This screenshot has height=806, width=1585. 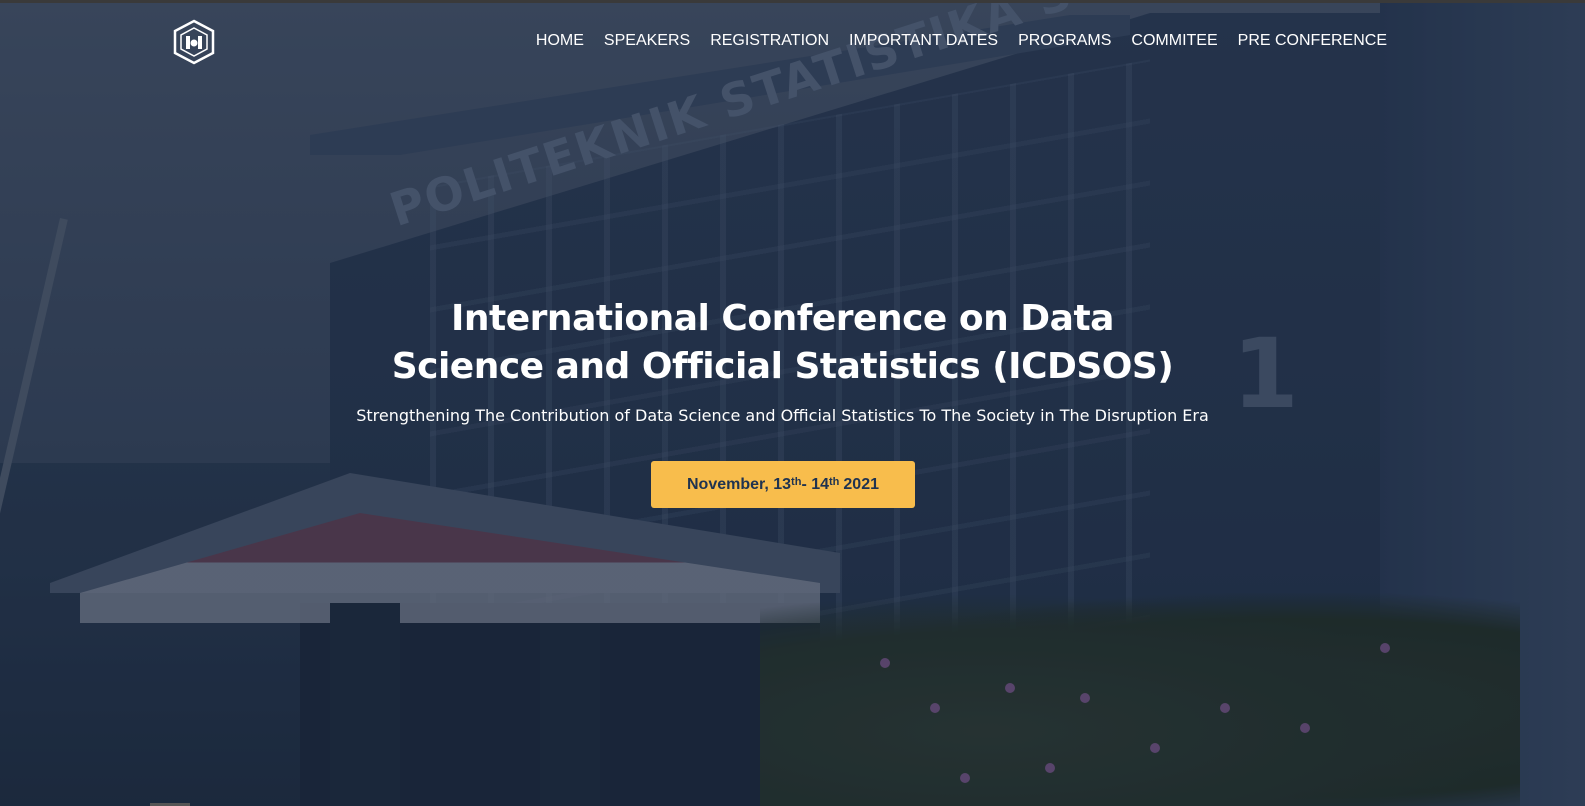 What do you see at coordinates (560, 41) in the screenshot?
I see `nav-home: HOME` at bounding box center [560, 41].